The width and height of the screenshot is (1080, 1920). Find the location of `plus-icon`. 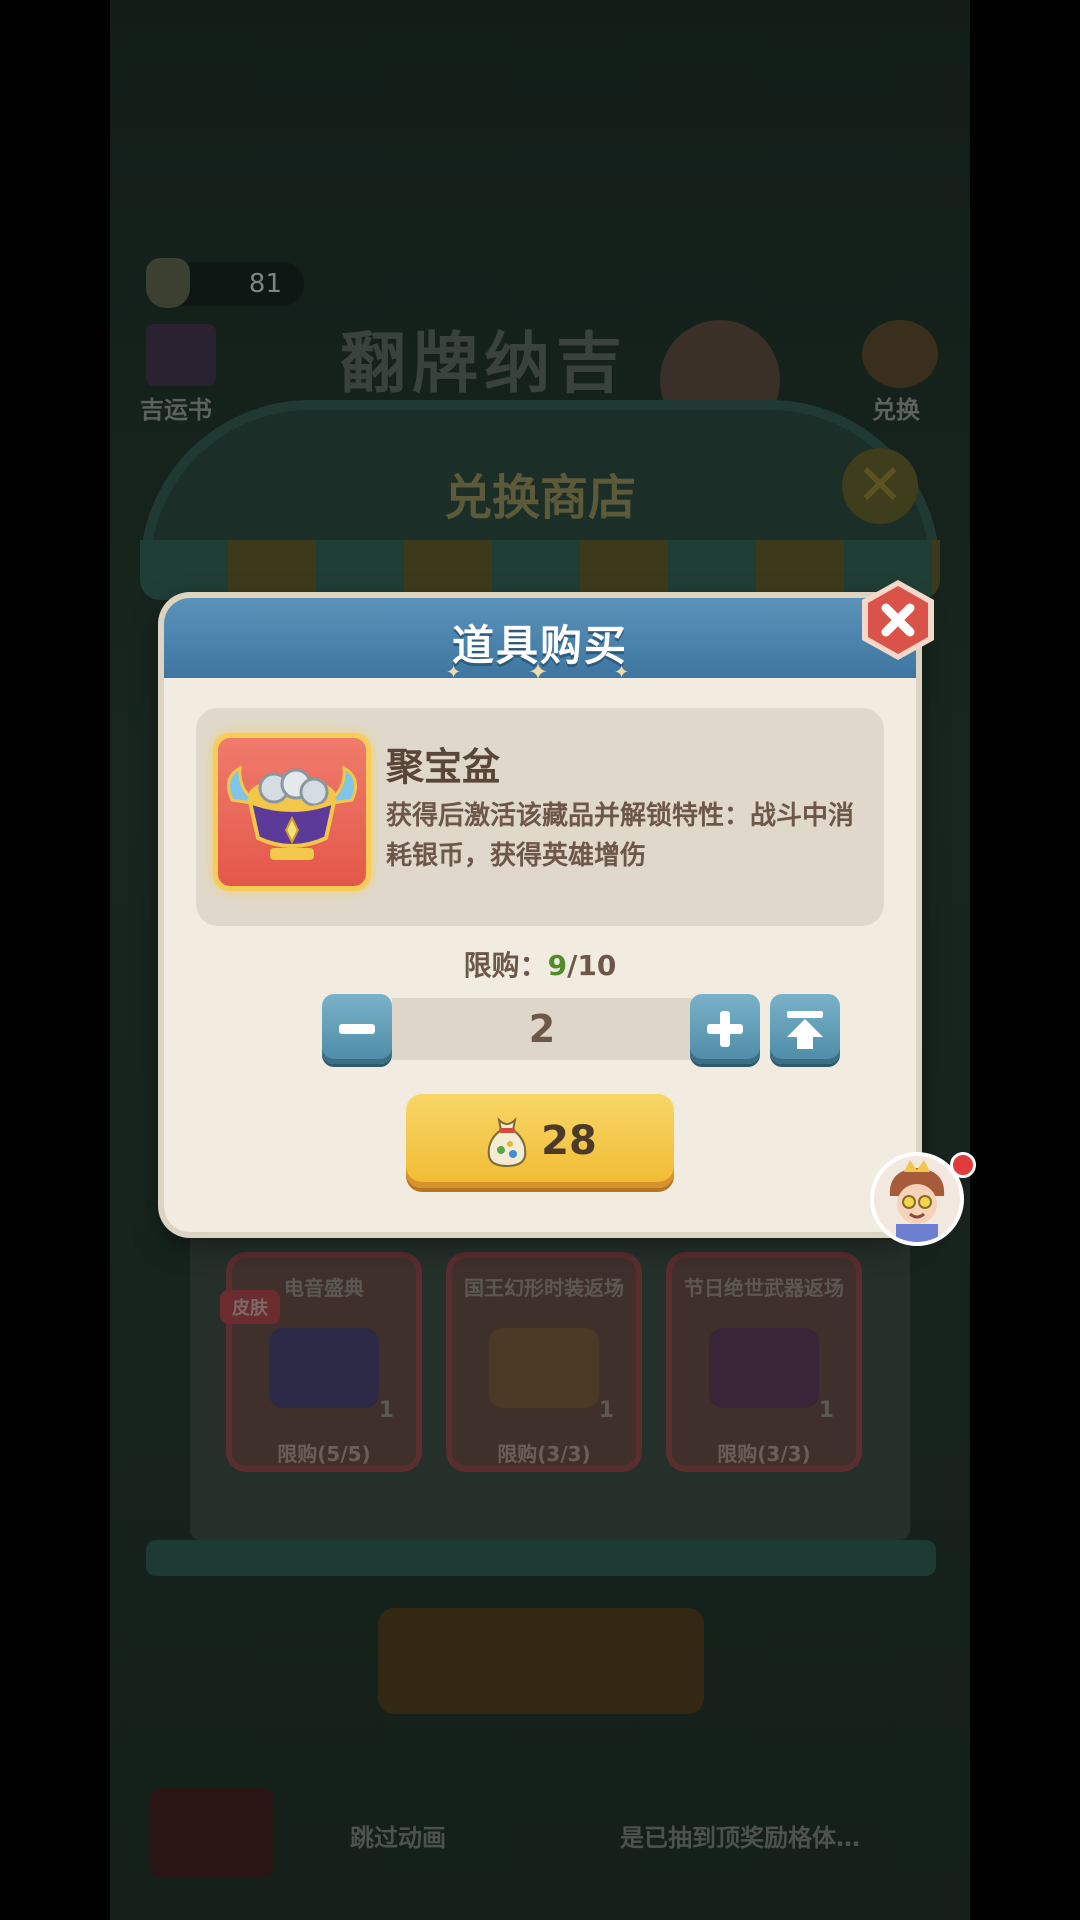

plus-icon is located at coordinates (725, 1029).